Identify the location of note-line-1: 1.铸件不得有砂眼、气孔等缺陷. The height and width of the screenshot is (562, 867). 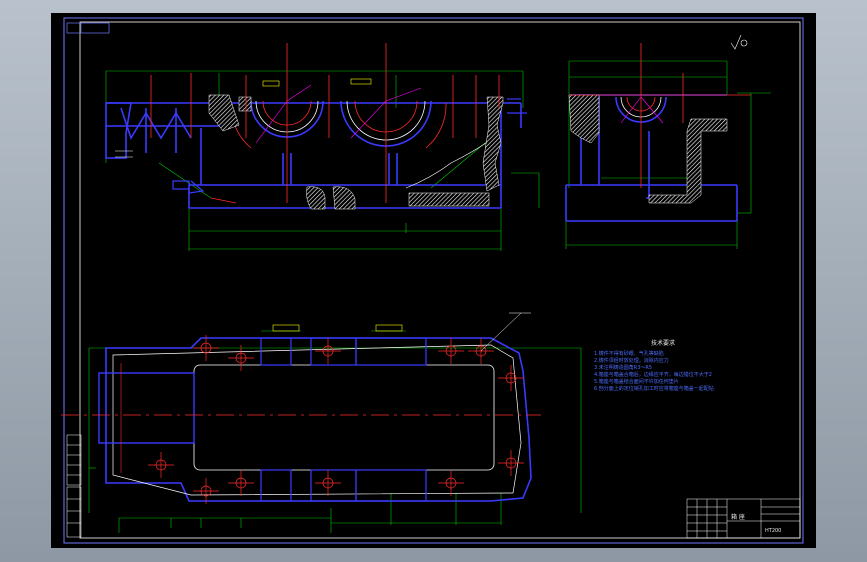
(629, 354).